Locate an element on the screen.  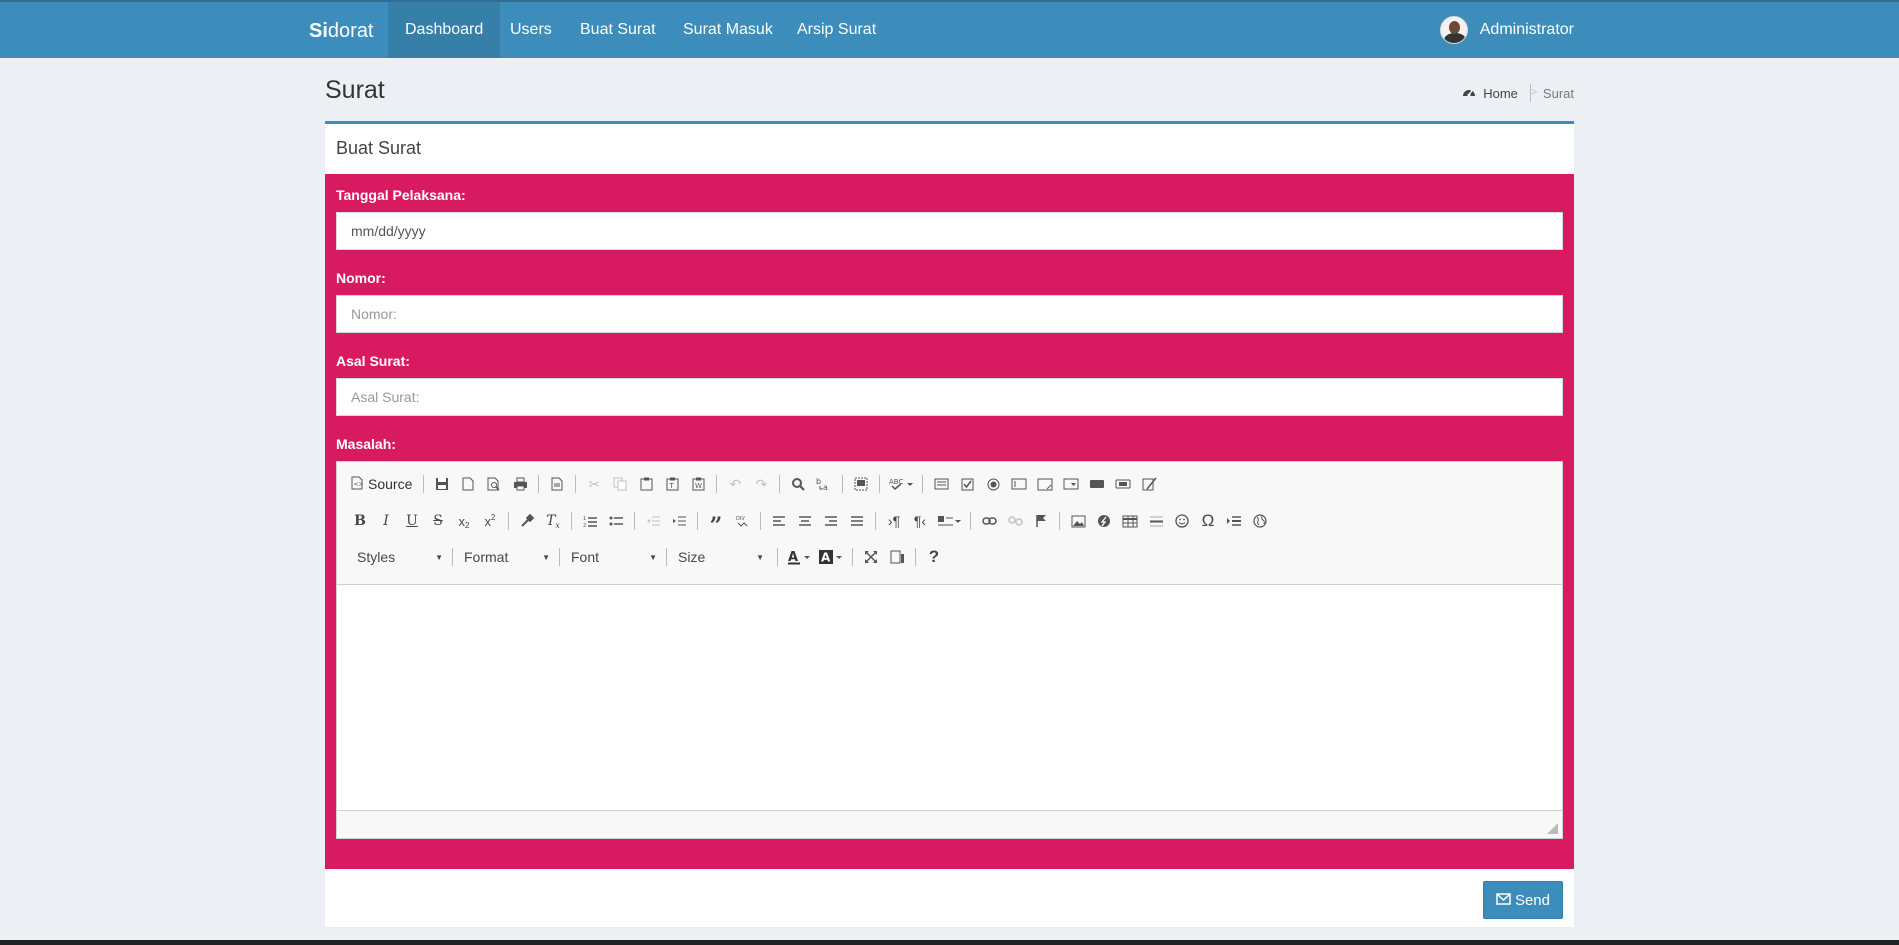
outdent-icon is located at coordinates (653, 521).